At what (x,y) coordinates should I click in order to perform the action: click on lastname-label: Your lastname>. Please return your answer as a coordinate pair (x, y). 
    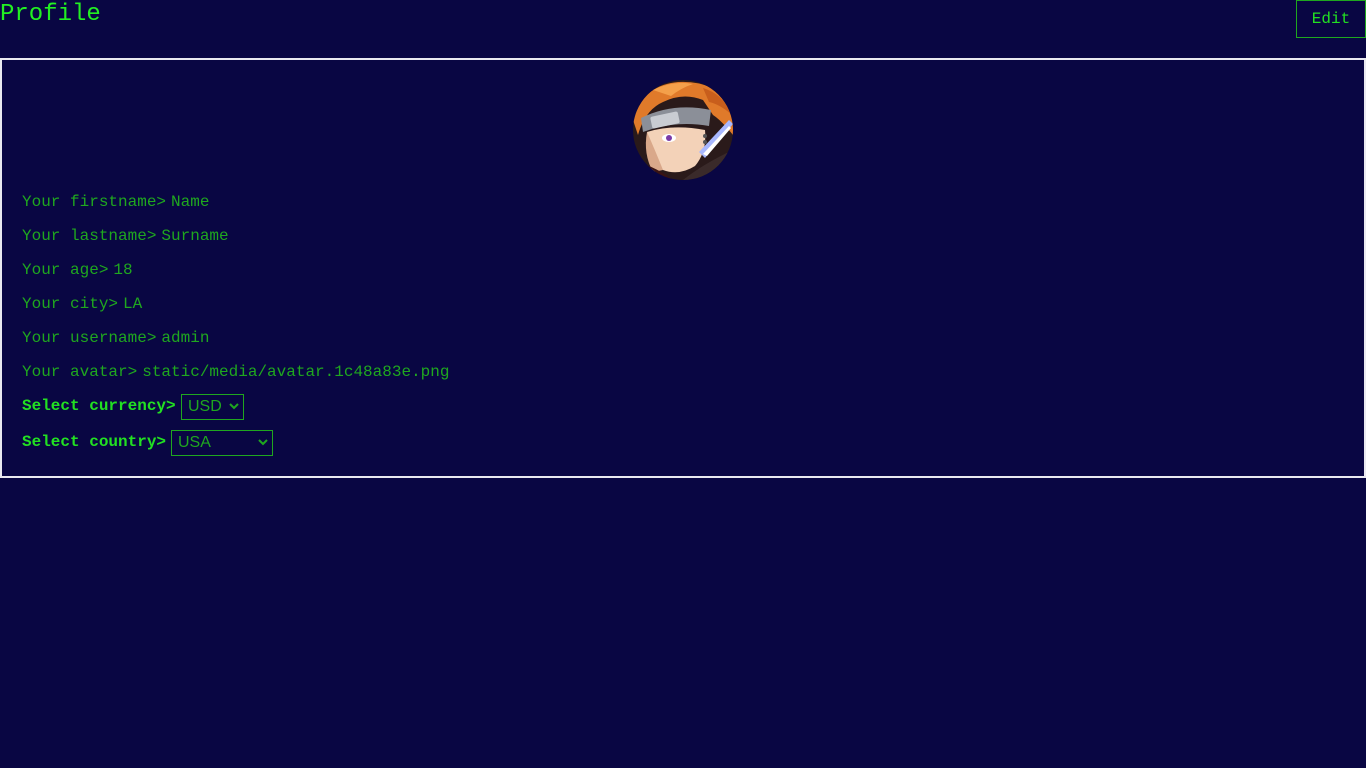
    Looking at the image, I should click on (89, 236).